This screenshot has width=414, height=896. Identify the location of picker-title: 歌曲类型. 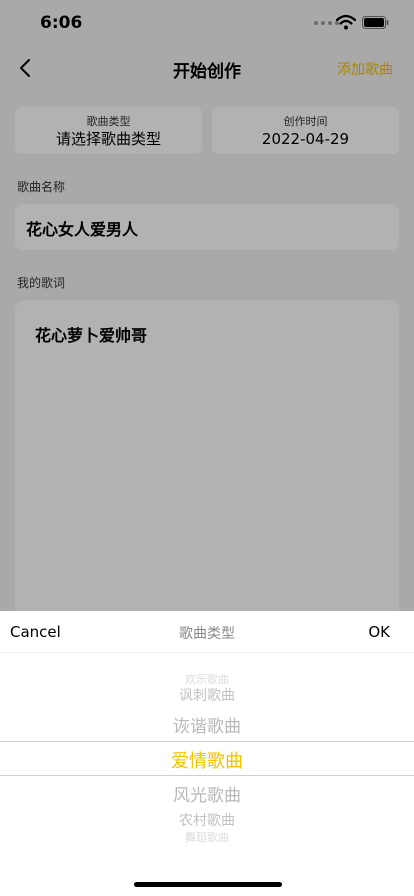
(207, 634).